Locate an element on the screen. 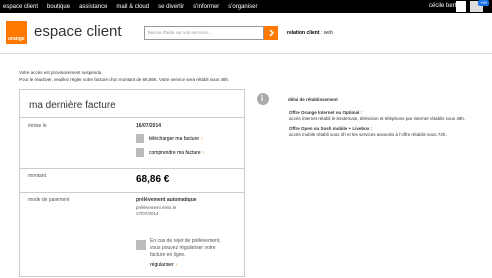 The width and height of the screenshot is (492, 278). download-invoice-label: télécharger ma facture is located at coordinates (174, 139).